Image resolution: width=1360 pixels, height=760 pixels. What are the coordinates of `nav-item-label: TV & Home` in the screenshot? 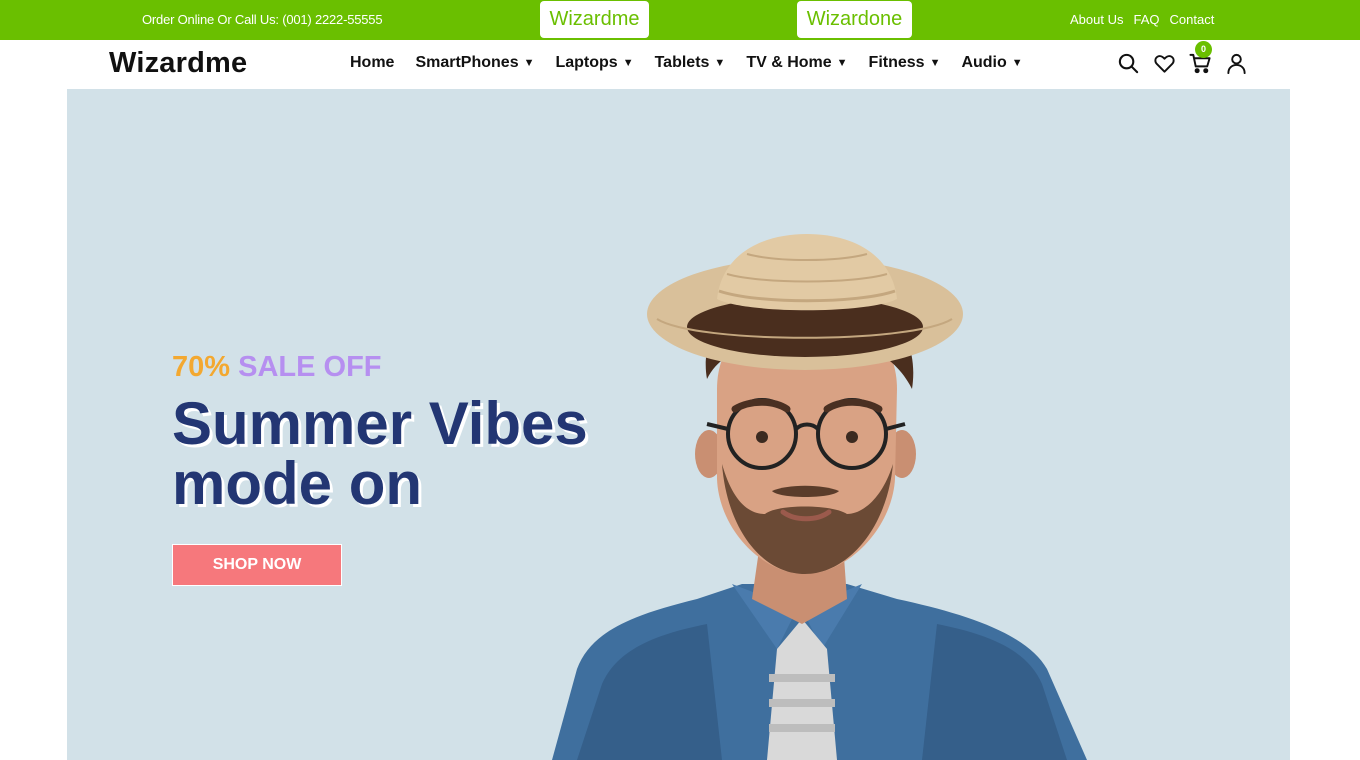 It's located at (789, 62).